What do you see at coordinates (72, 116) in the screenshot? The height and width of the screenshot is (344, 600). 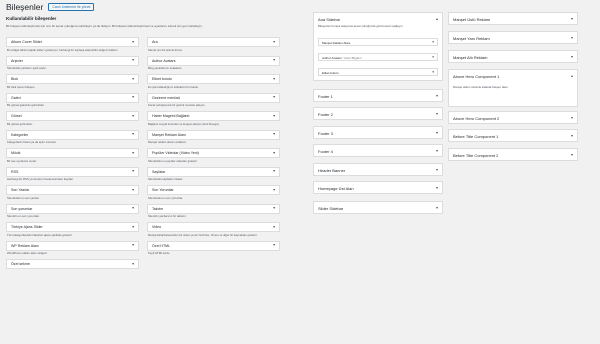 I see `widget-item: Görsel ▾` at bounding box center [72, 116].